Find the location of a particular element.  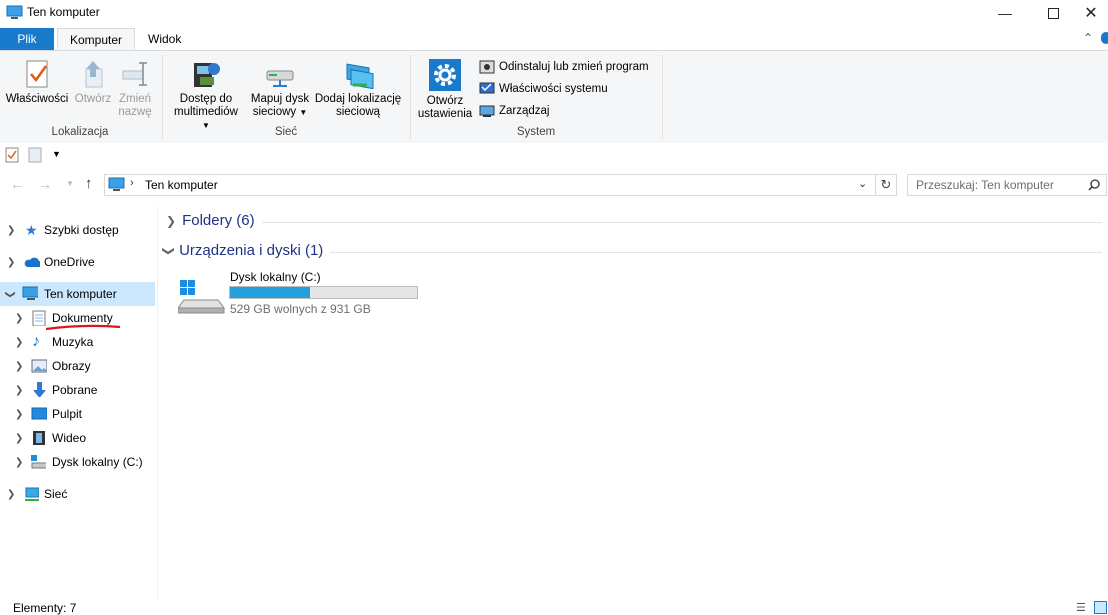

maximize-icon is located at coordinates (1053, 13).